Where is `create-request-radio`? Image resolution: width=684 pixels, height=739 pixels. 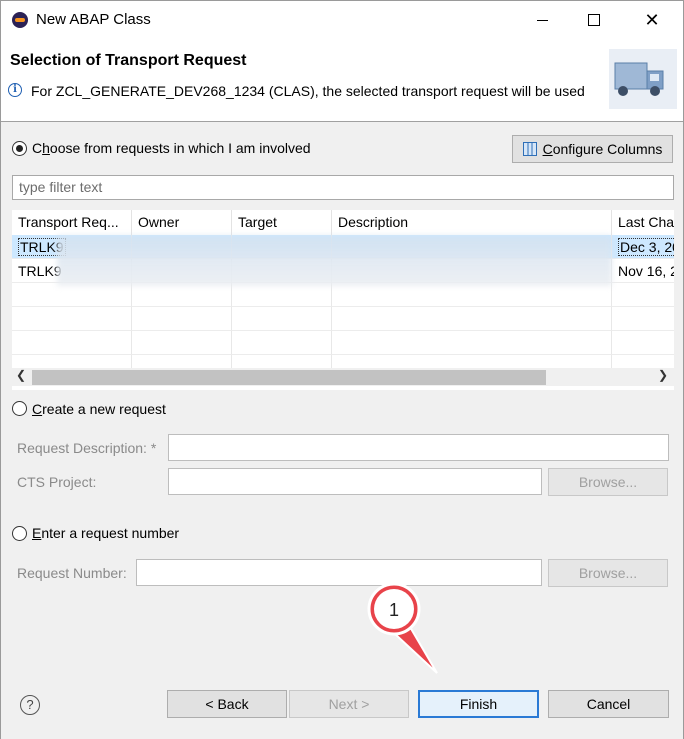
create-request-radio is located at coordinates (19, 408).